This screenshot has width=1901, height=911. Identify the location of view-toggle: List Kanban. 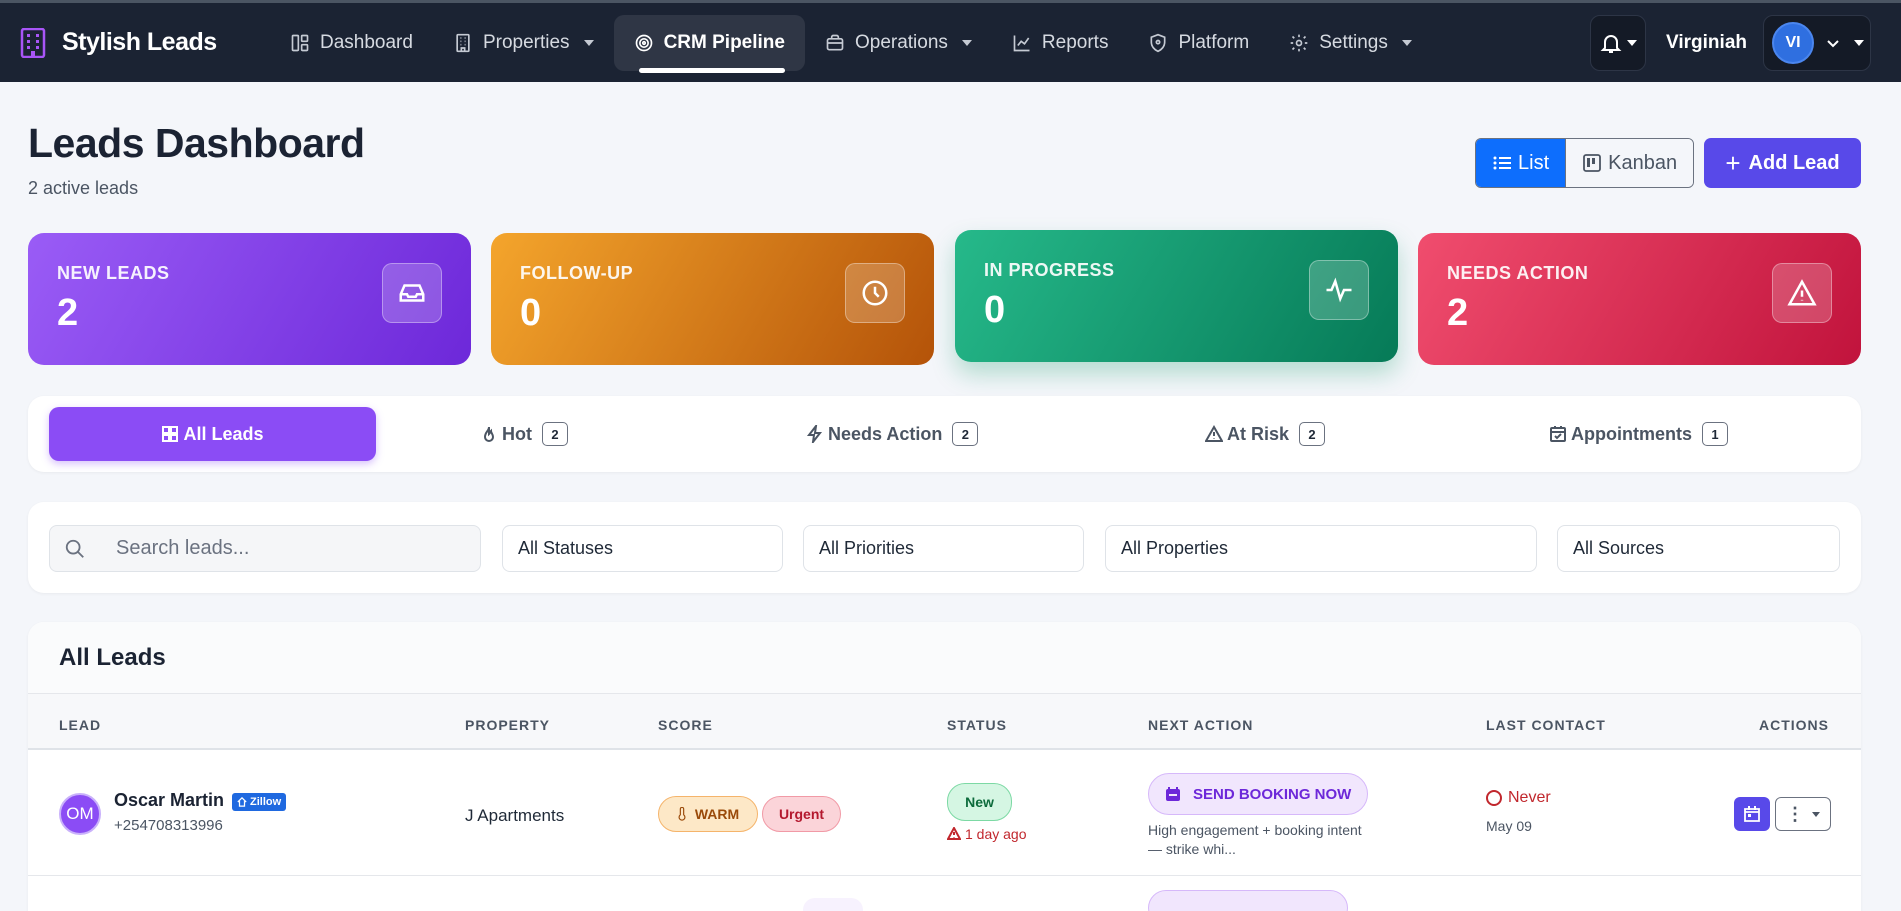
(1585, 163).